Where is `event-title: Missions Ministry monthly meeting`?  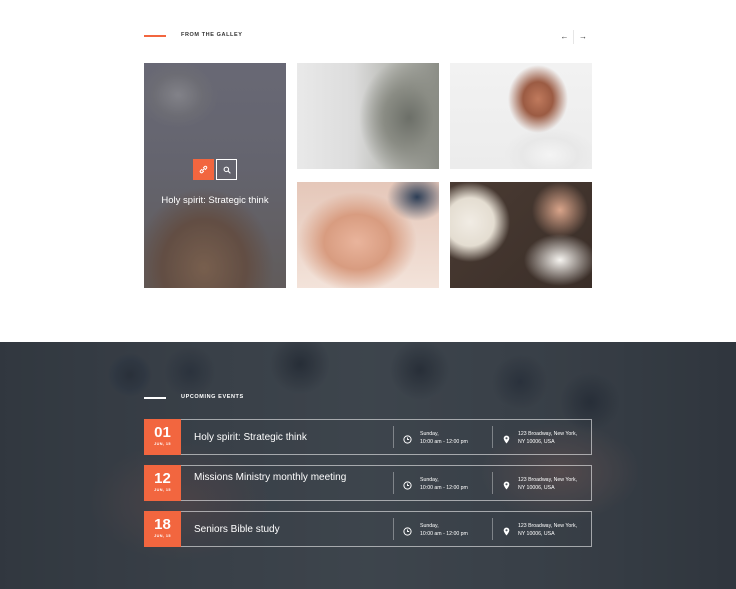
event-title: Missions Ministry monthly meeting is located at coordinates (284, 478).